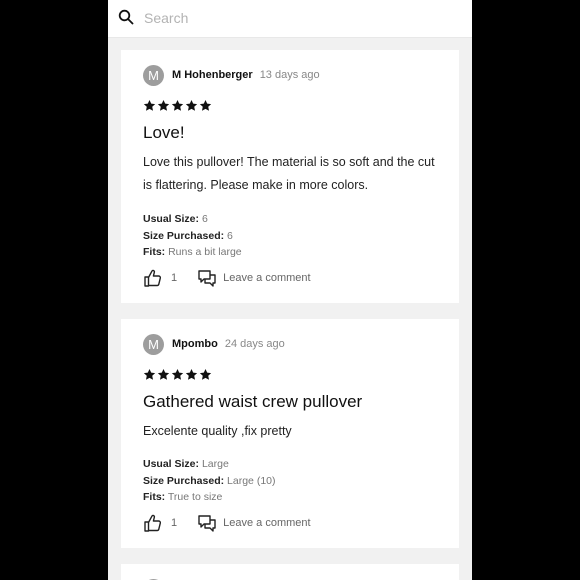 The height and width of the screenshot is (580, 580). What do you see at coordinates (164, 132) in the screenshot?
I see `review-title: Love!` at bounding box center [164, 132].